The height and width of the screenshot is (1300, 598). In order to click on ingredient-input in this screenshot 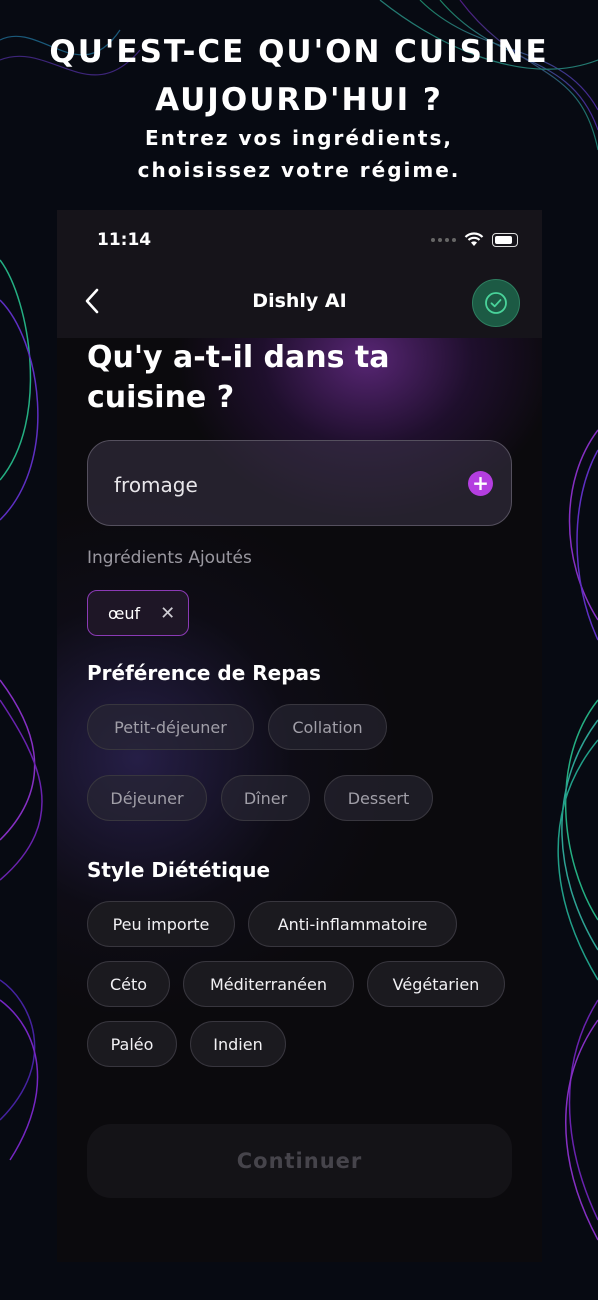, I will do `click(274, 485)`.